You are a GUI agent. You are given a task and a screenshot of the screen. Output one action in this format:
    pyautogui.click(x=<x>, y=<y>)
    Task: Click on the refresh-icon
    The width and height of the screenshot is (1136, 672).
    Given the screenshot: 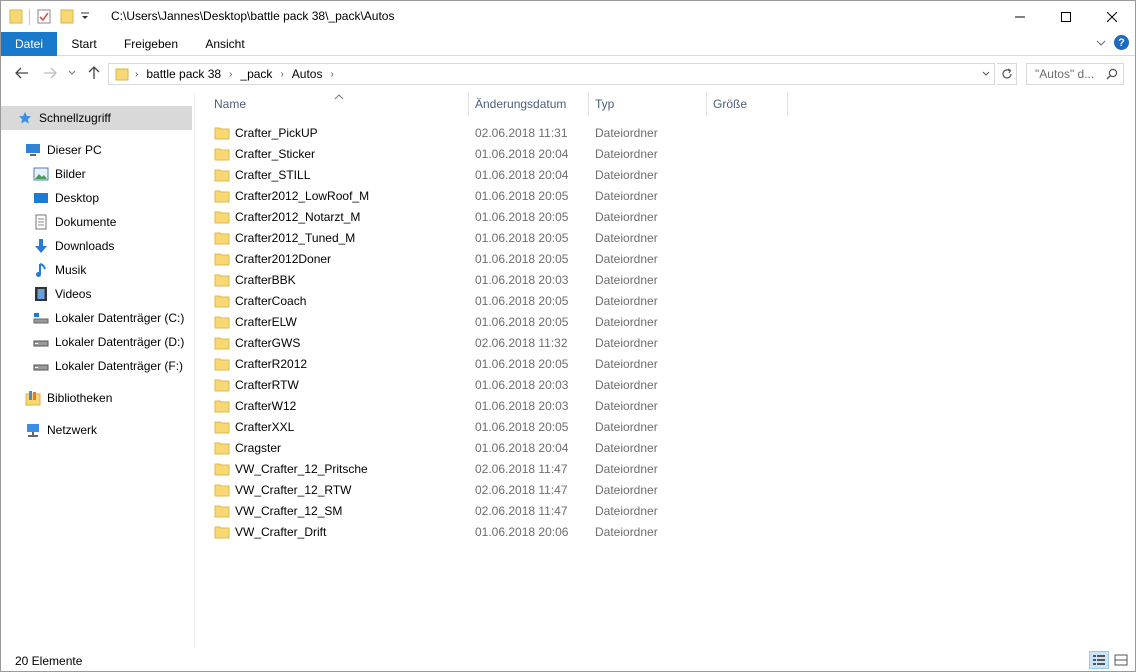 What is the action you would take?
    pyautogui.click(x=1006, y=73)
    